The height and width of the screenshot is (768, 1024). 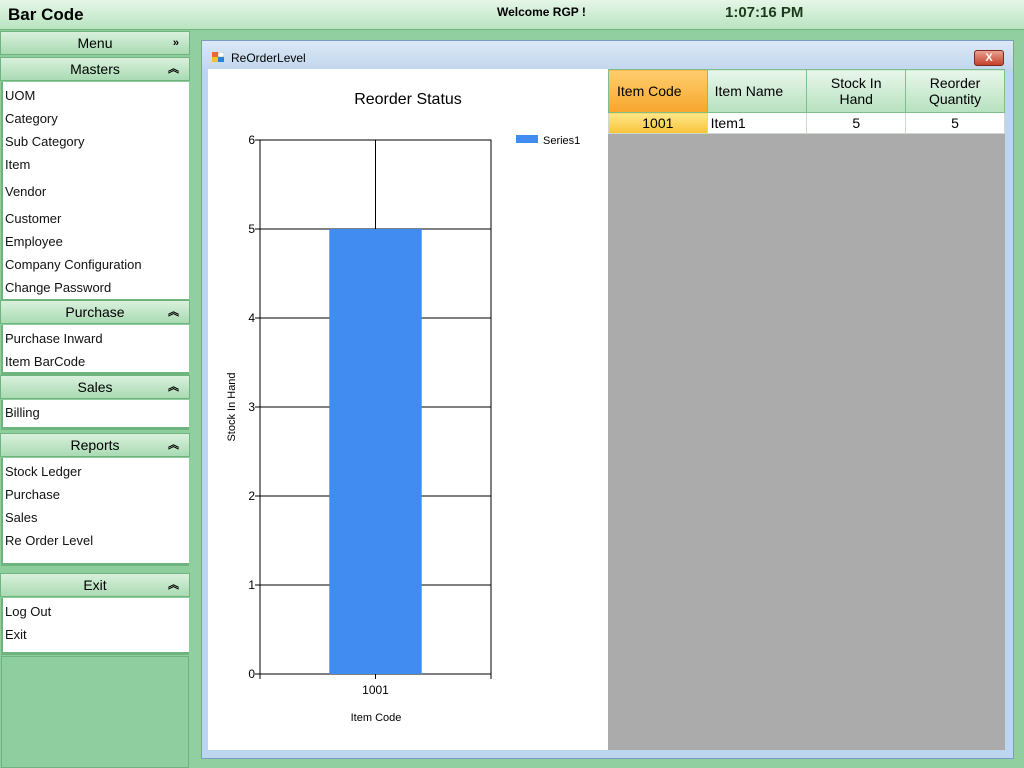 I want to click on sales-panel: Billing, so click(x=95, y=415).